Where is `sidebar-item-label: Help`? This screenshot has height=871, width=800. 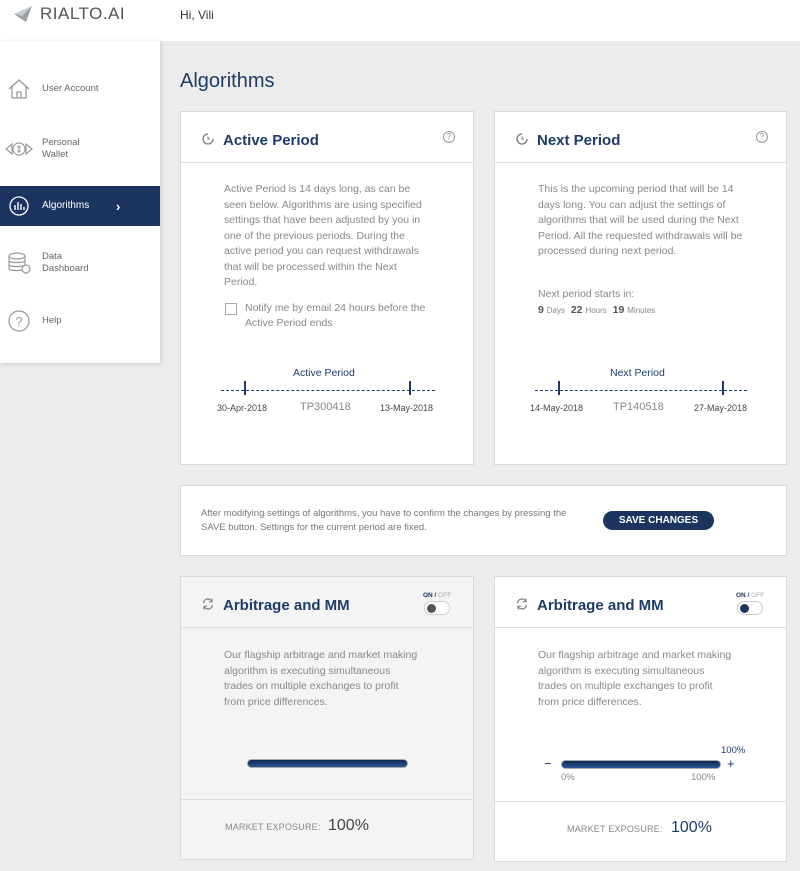 sidebar-item-label: Help is located at coordinates (52, 320).